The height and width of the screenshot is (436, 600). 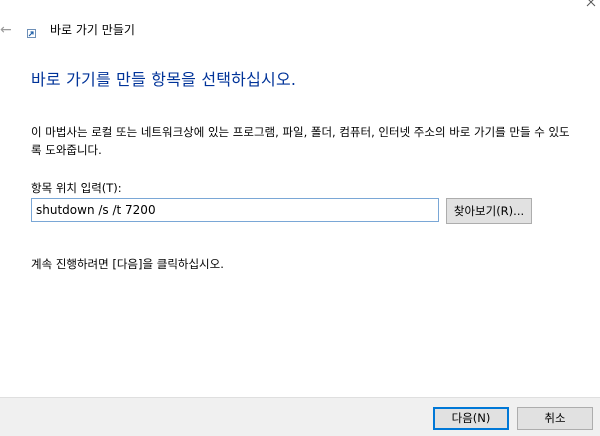 I want to click on cancel-button: 취소, so click(x=555, y=418).